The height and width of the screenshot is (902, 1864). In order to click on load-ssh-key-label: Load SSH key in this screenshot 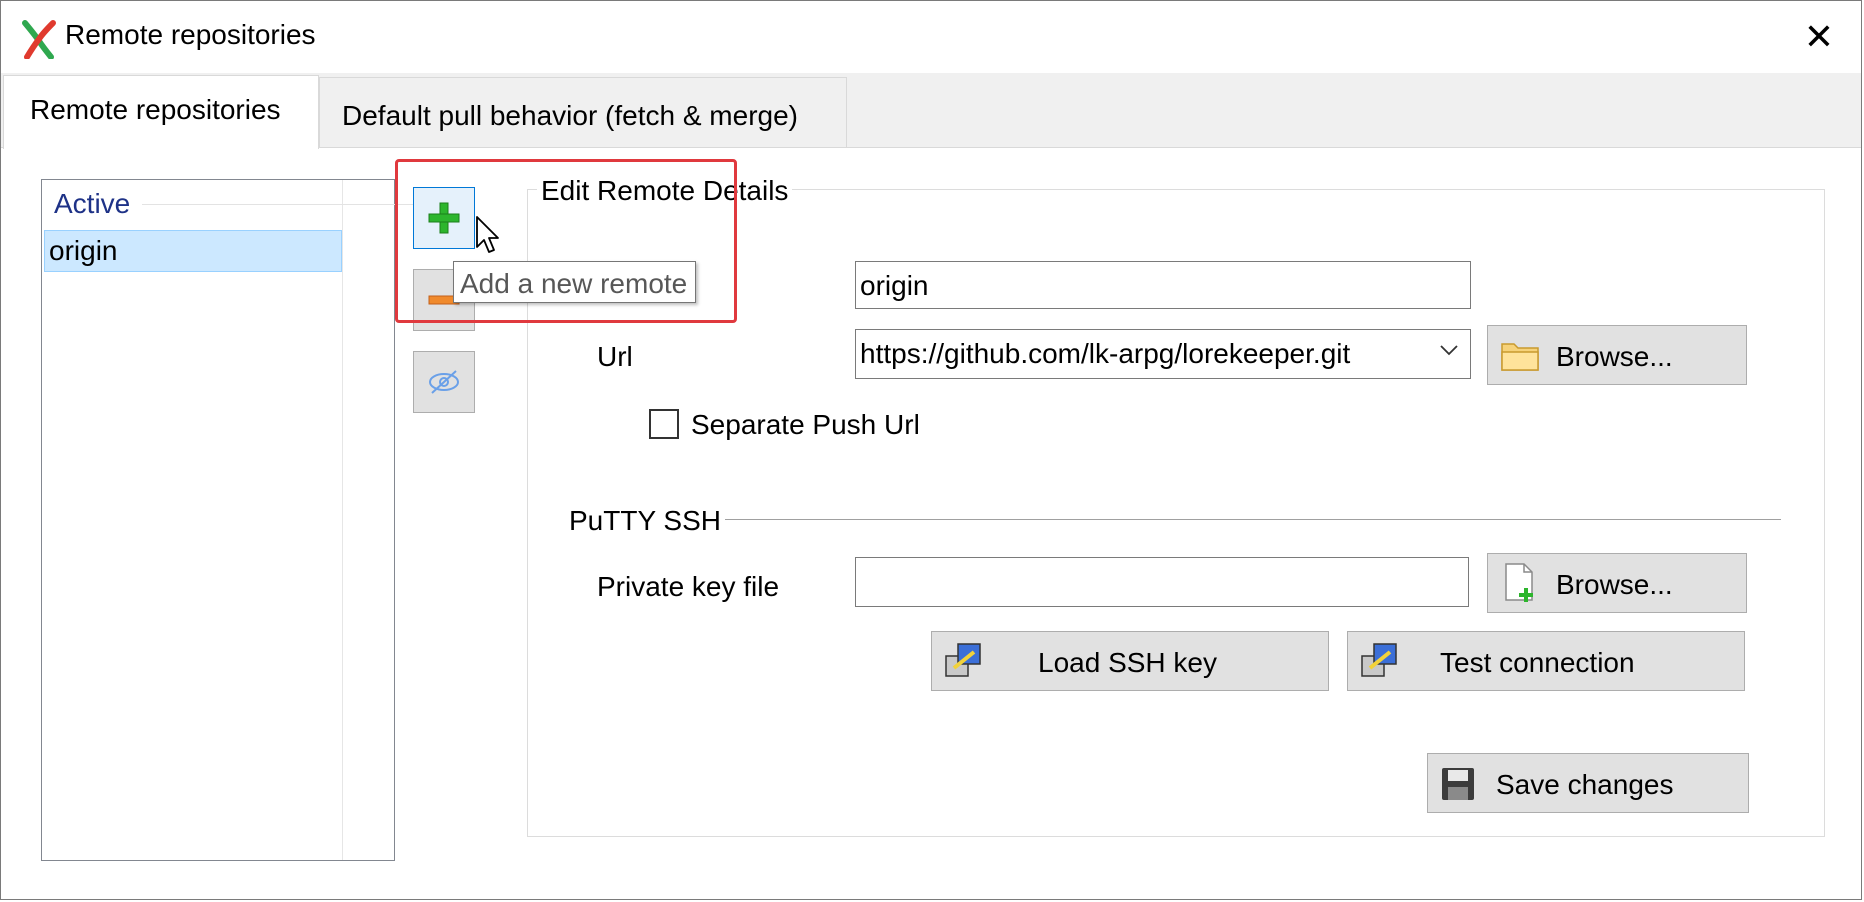, I will do `click(1127, 662)`.